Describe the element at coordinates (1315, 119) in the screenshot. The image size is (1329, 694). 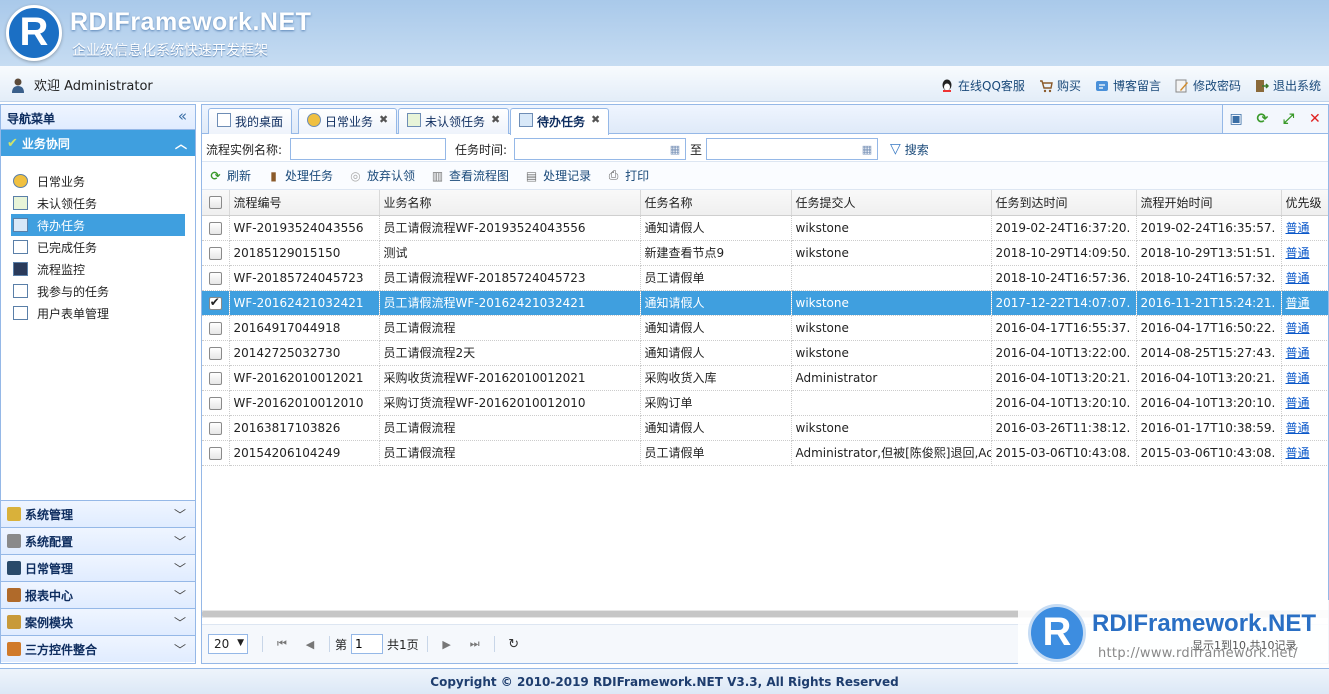
I see `close-all-icon: ✕` at that location.